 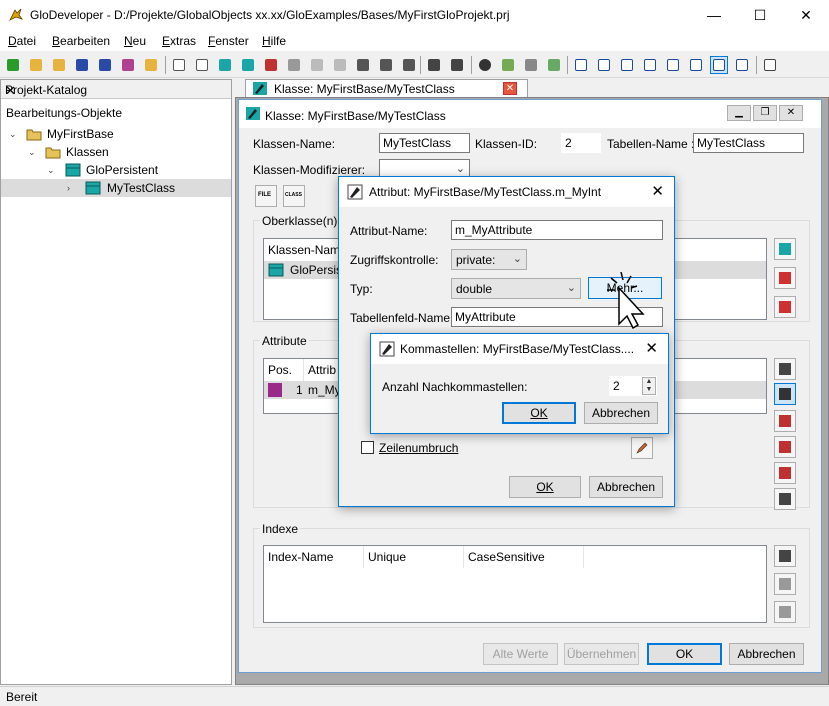 I want to click on class-button: CLASS, so click(x=294, y=196).